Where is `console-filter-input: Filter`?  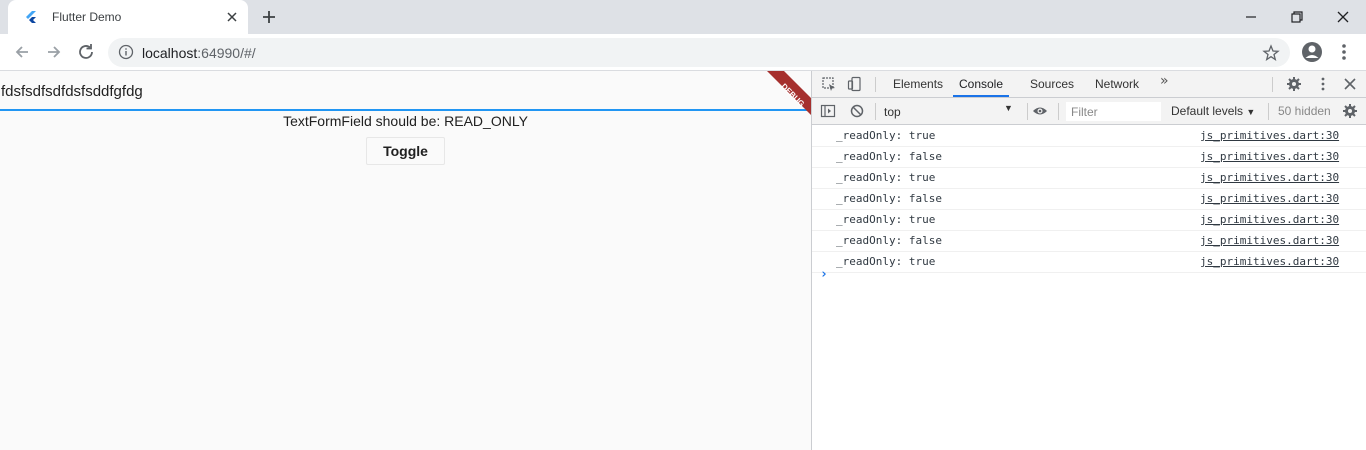
console-filter-input: Filter is located at coordinates (1113, 111).